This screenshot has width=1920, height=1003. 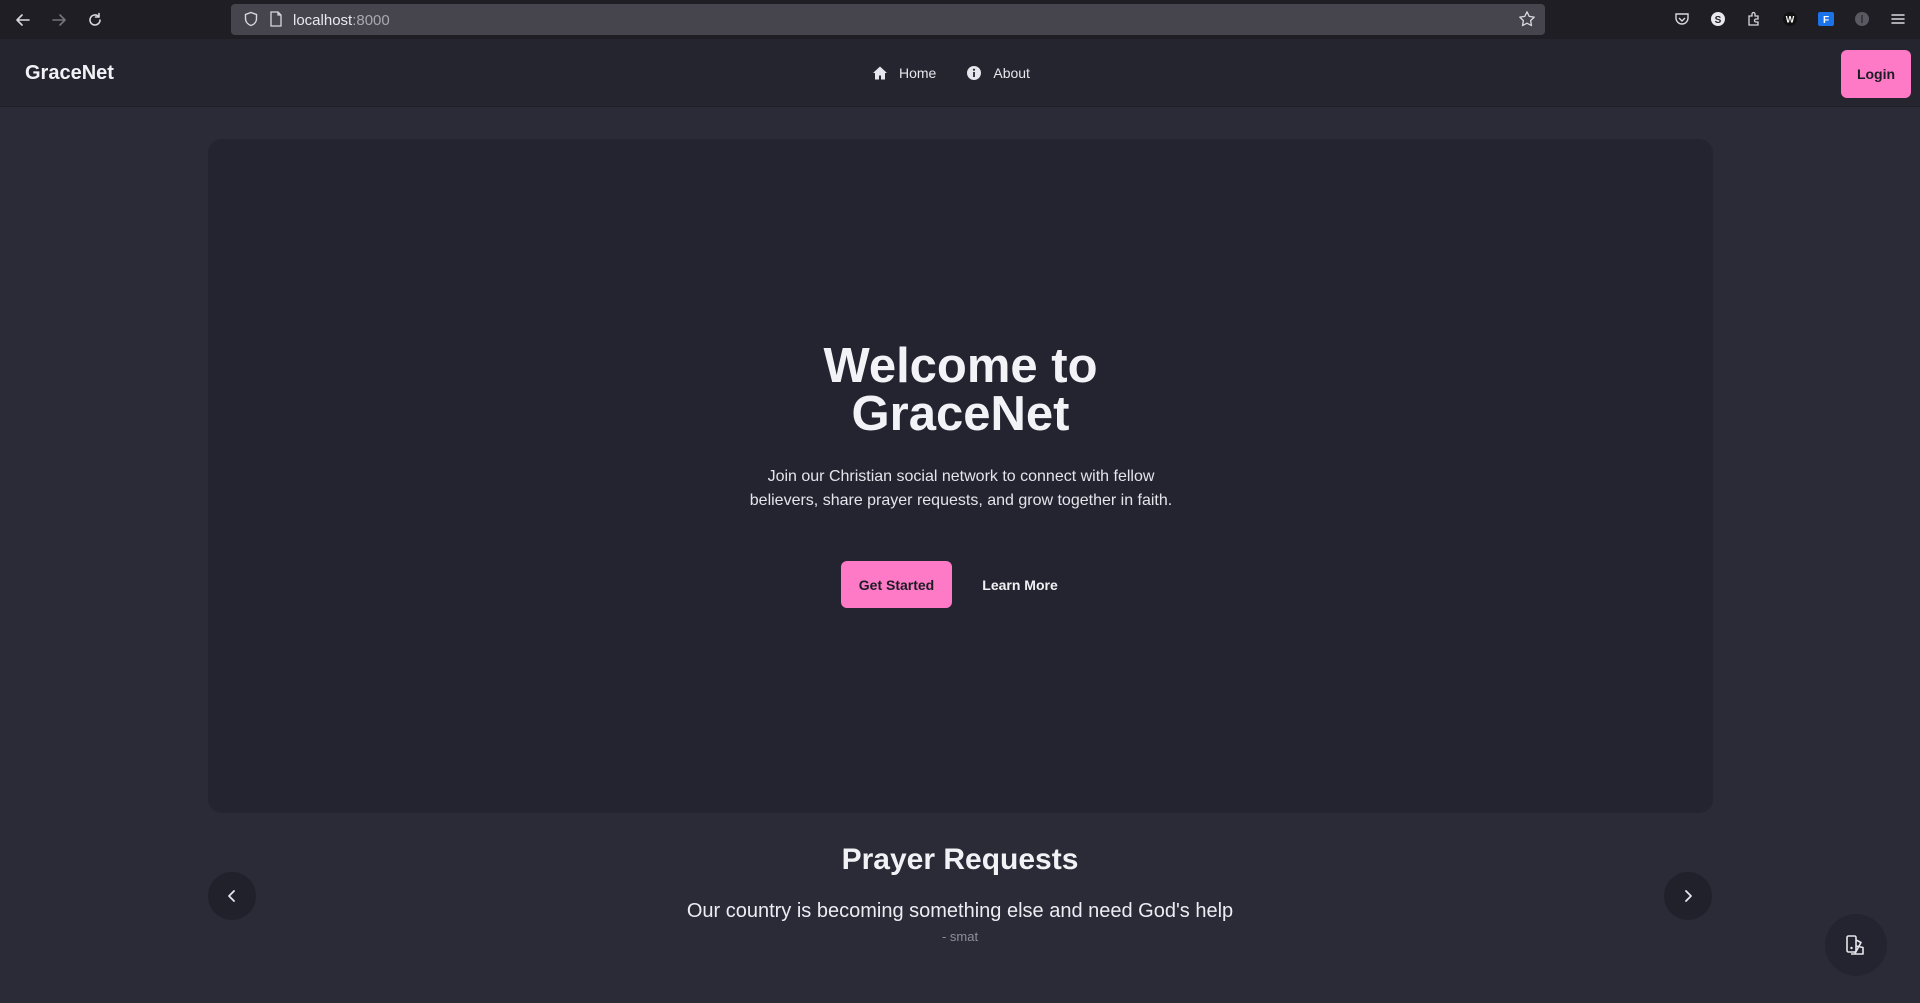 I want to click on page-icon, so click(x=276, y=21).